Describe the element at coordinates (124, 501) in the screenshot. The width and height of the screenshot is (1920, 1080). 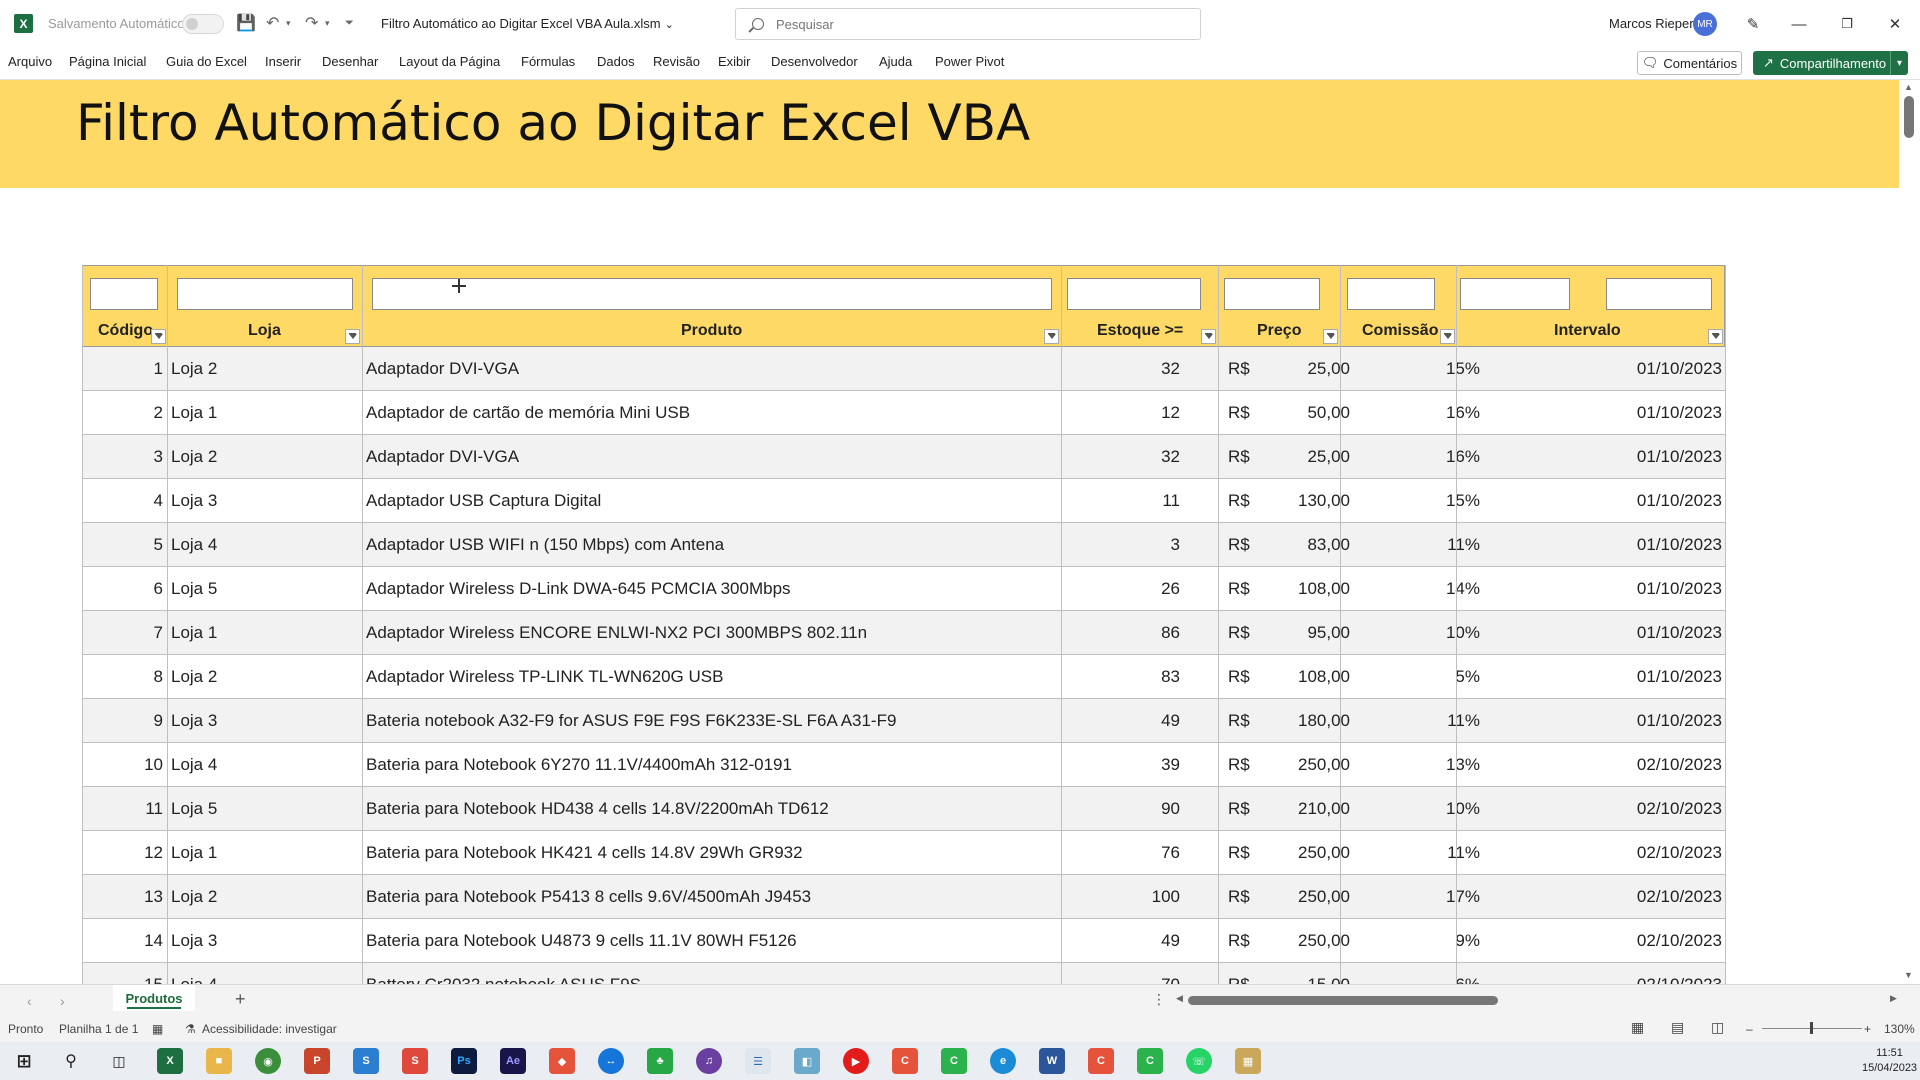
I see `cell-codigo: 4` at that location.